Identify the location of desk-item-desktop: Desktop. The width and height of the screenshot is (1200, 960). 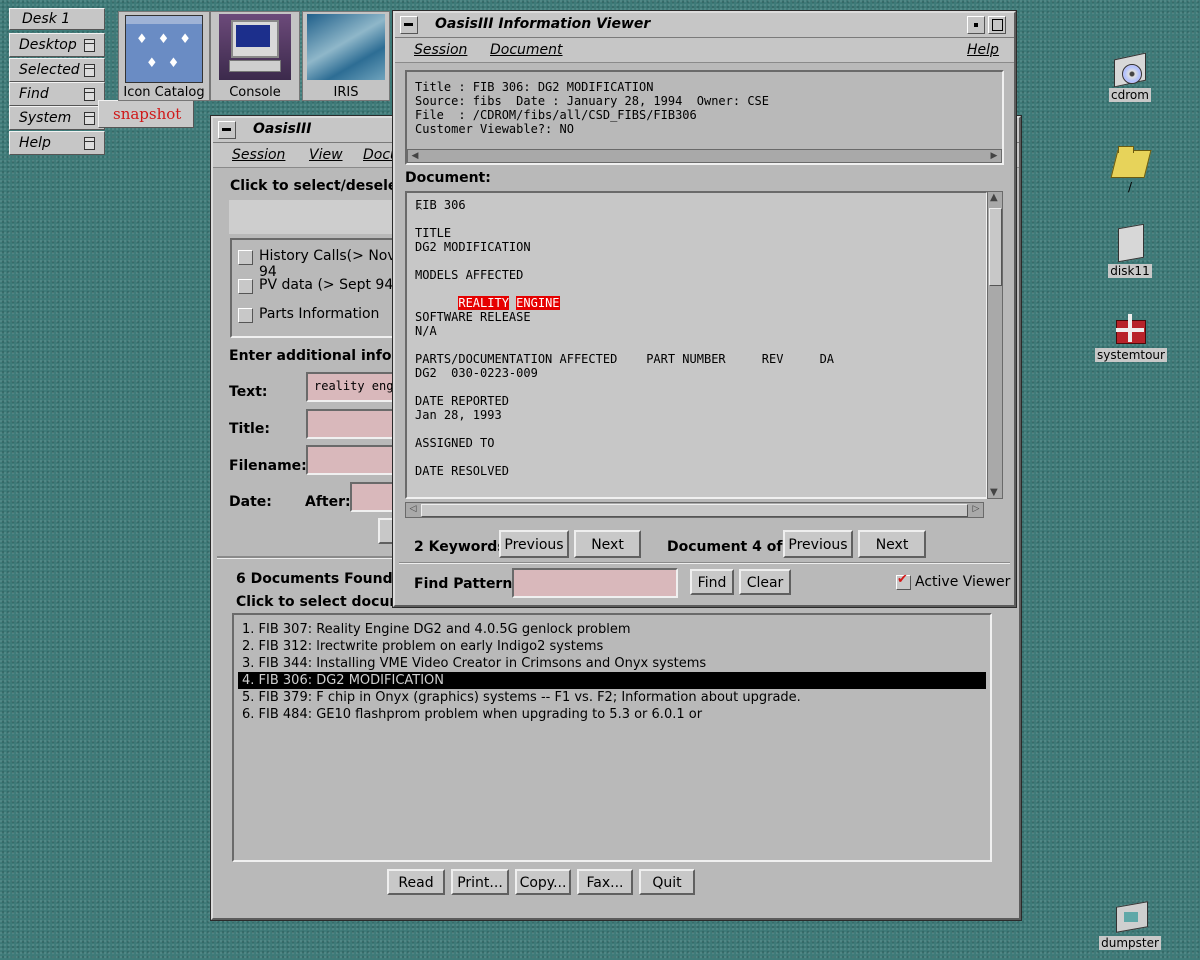
(57, 45).